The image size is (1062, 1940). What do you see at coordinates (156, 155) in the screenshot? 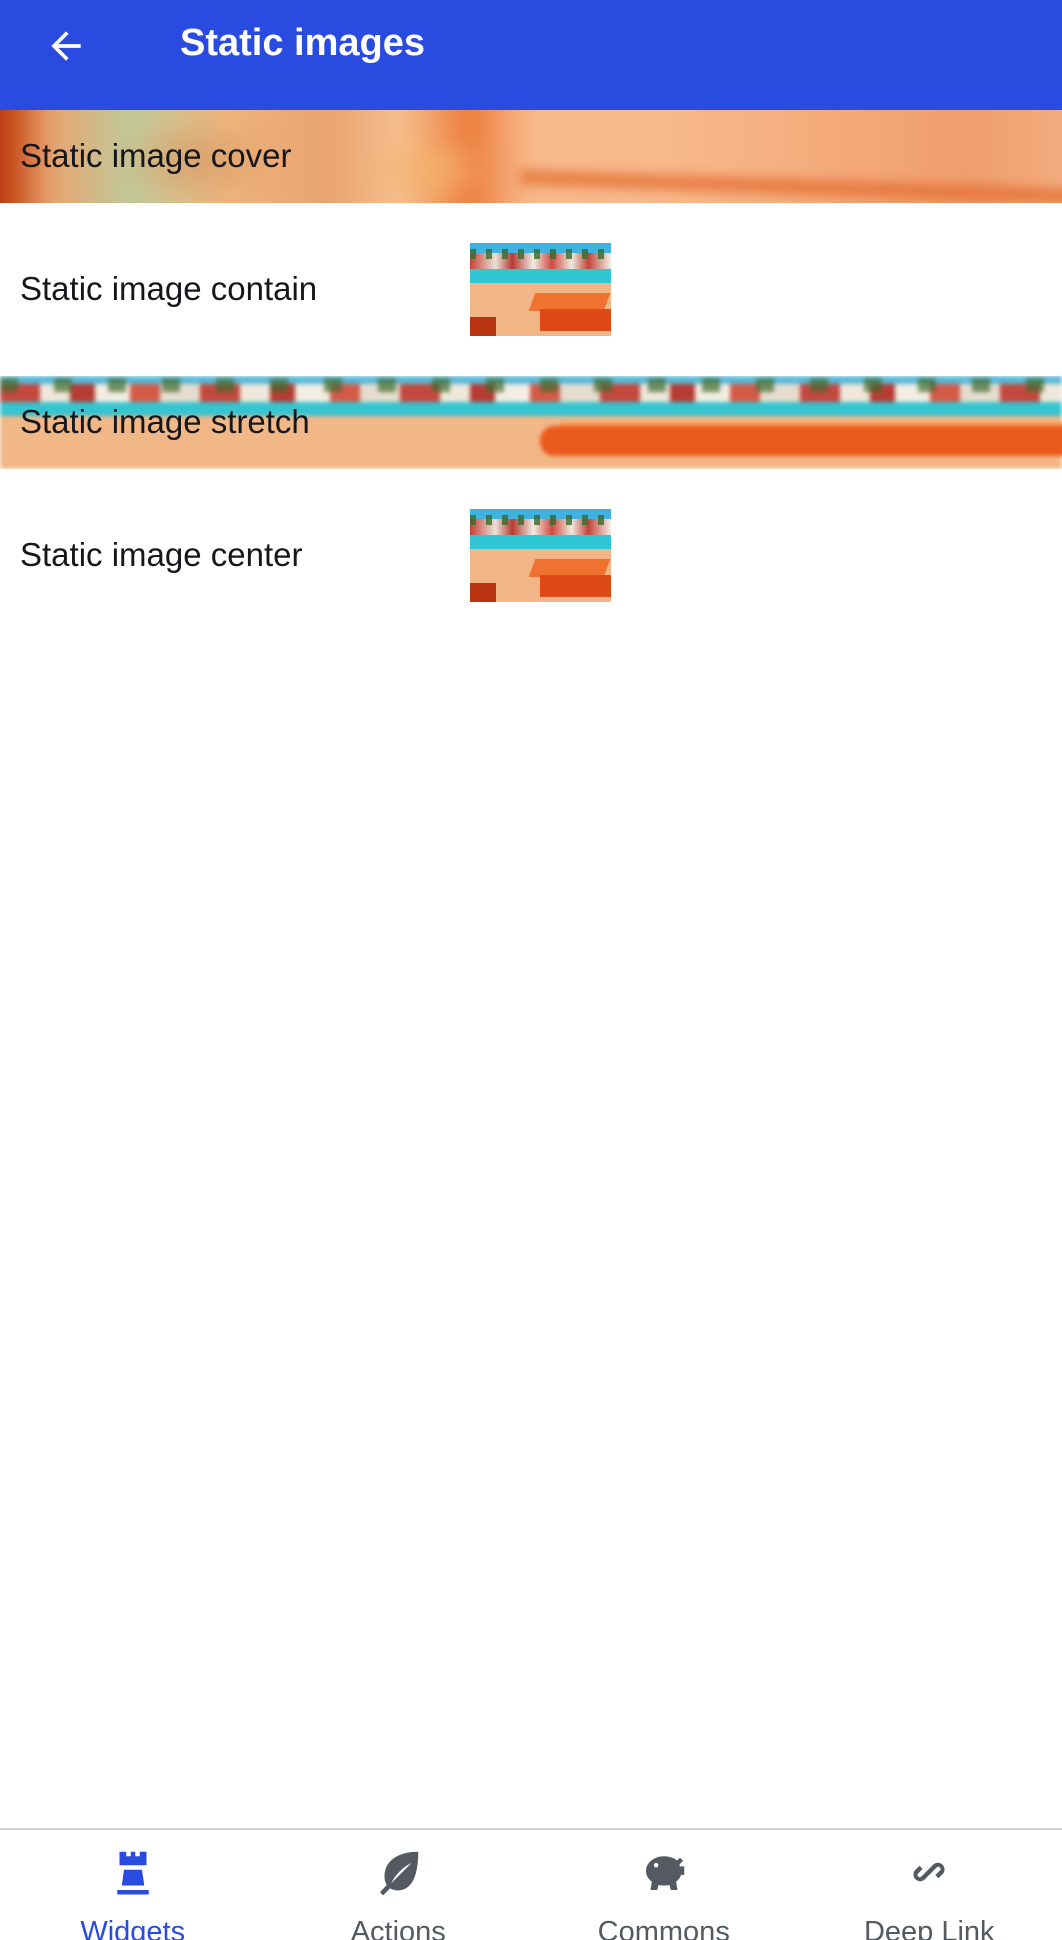
I see `list-item-label: Static image cover` at bounding box center [156, 155].